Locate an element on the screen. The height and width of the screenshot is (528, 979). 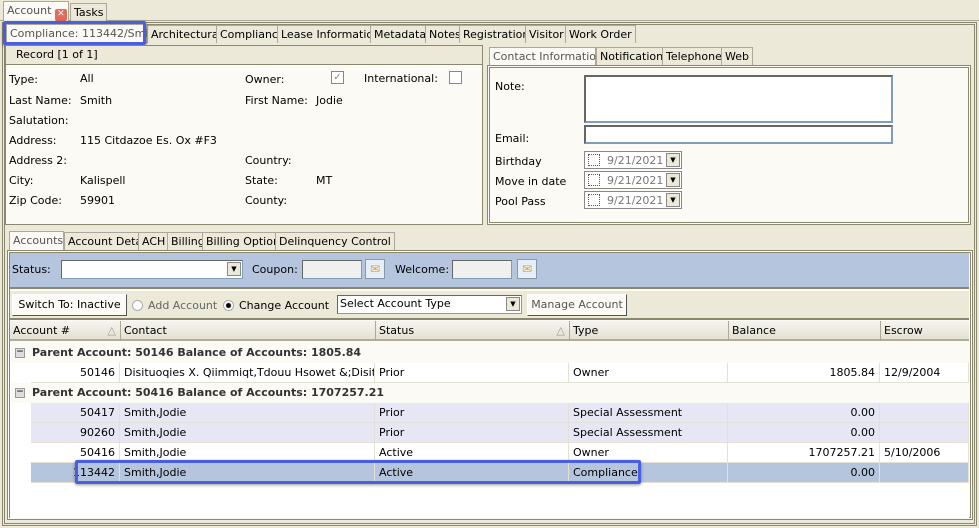
record-header-text: Record [1 of 1] is located at coordinates (57, 54).